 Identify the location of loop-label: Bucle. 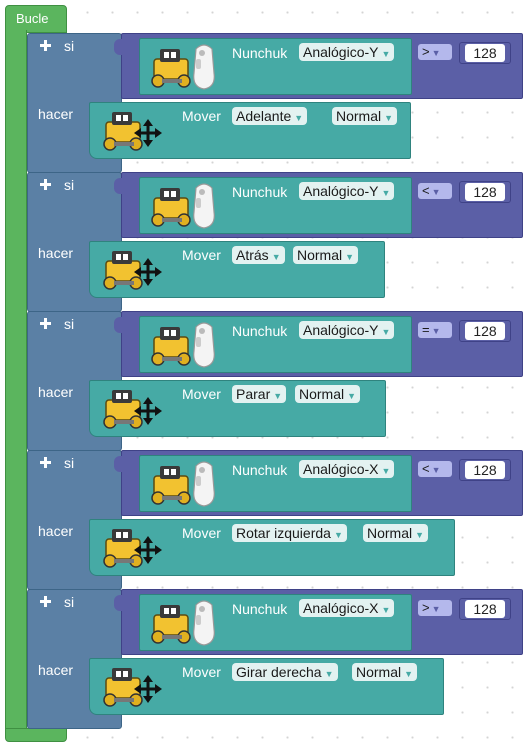
(32, 18).